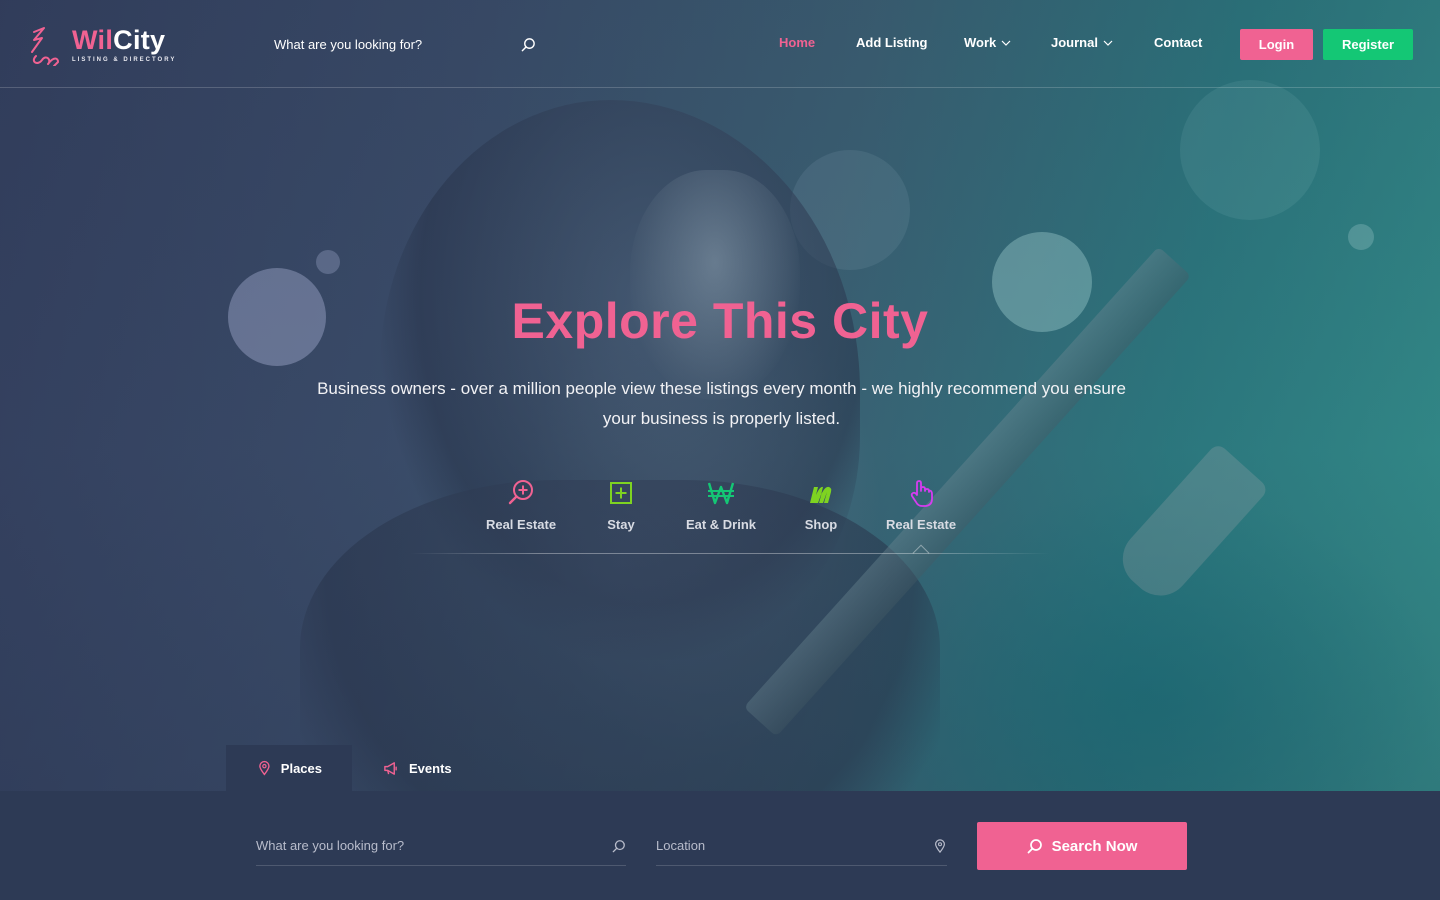 The width and height of the screenshot is (1440, 900). I want to click on brand-tagline: LISTING & DIRECTORY, so click(124, 60).